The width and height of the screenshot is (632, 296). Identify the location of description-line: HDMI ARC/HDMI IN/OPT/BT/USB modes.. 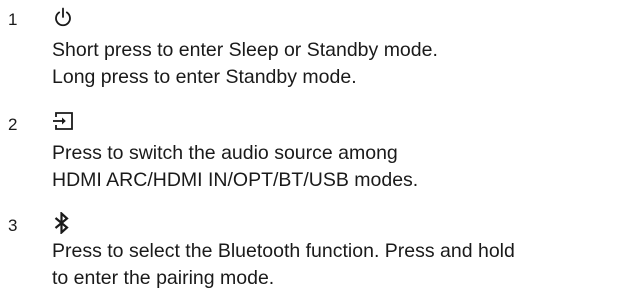
(235, 180).